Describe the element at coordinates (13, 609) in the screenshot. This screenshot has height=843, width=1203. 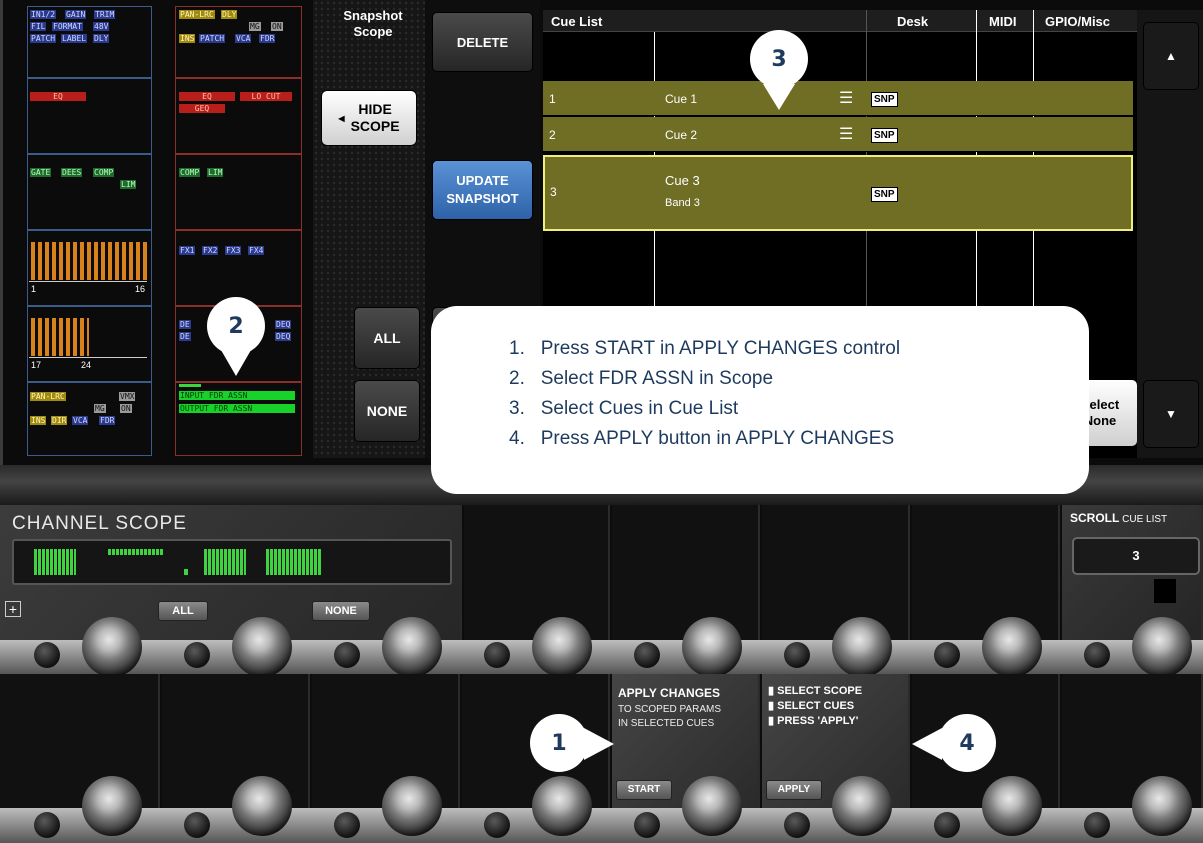
I see `plus-icon: +` at that location.